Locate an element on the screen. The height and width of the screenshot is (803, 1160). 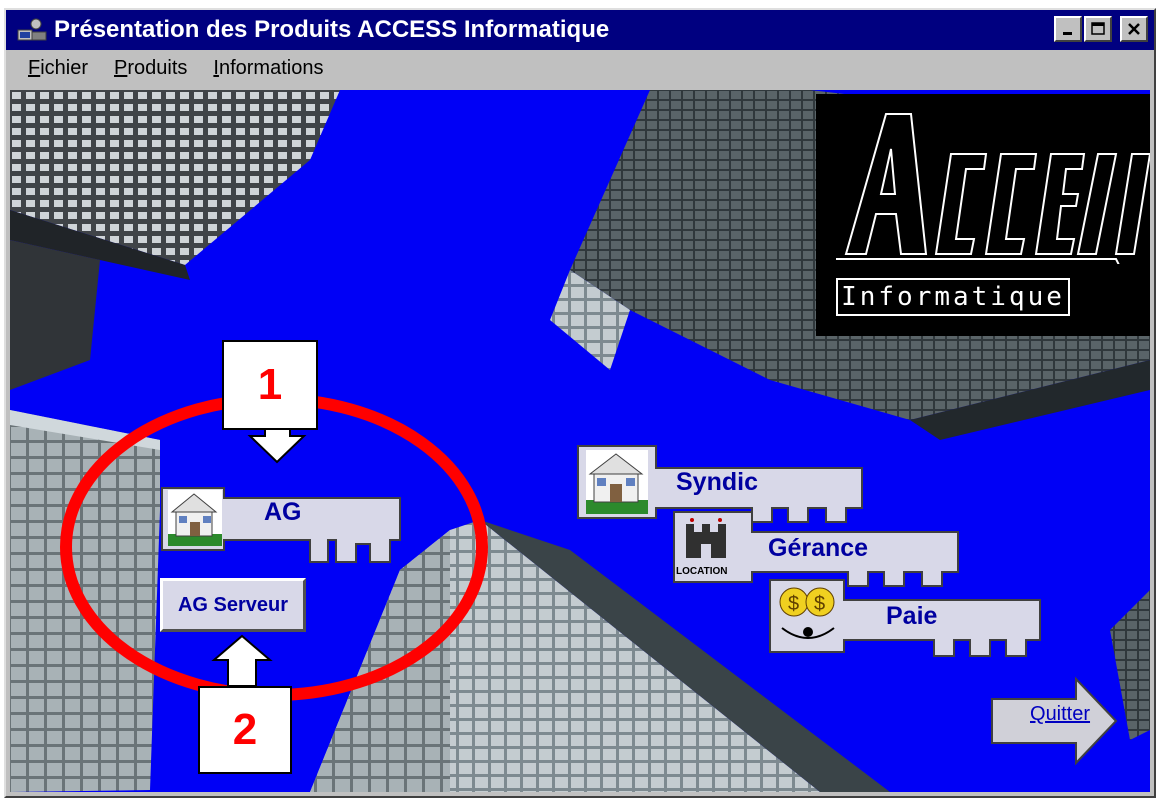
menu-informations: Informations is located at coordinates (268, 68).